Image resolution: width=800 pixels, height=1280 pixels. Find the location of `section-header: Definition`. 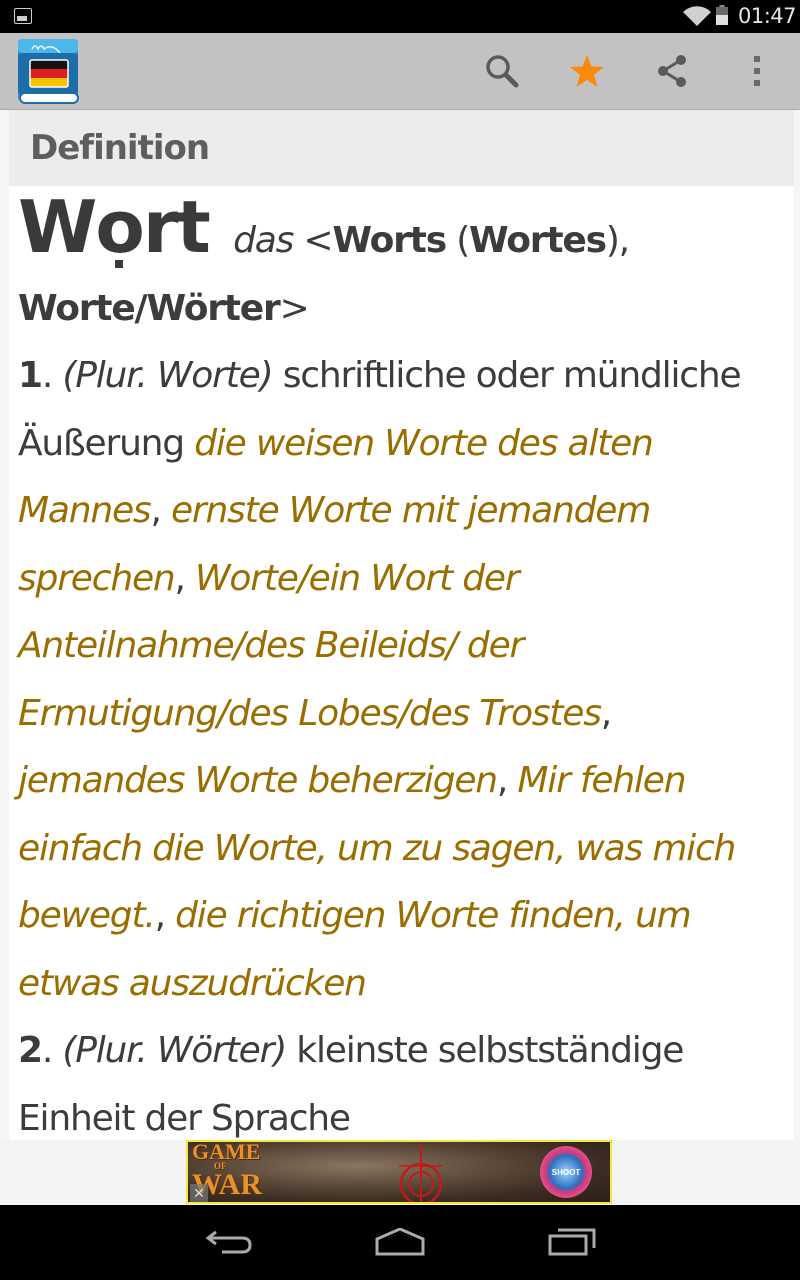

section-header: Definition is located at coordinates (401, 148).